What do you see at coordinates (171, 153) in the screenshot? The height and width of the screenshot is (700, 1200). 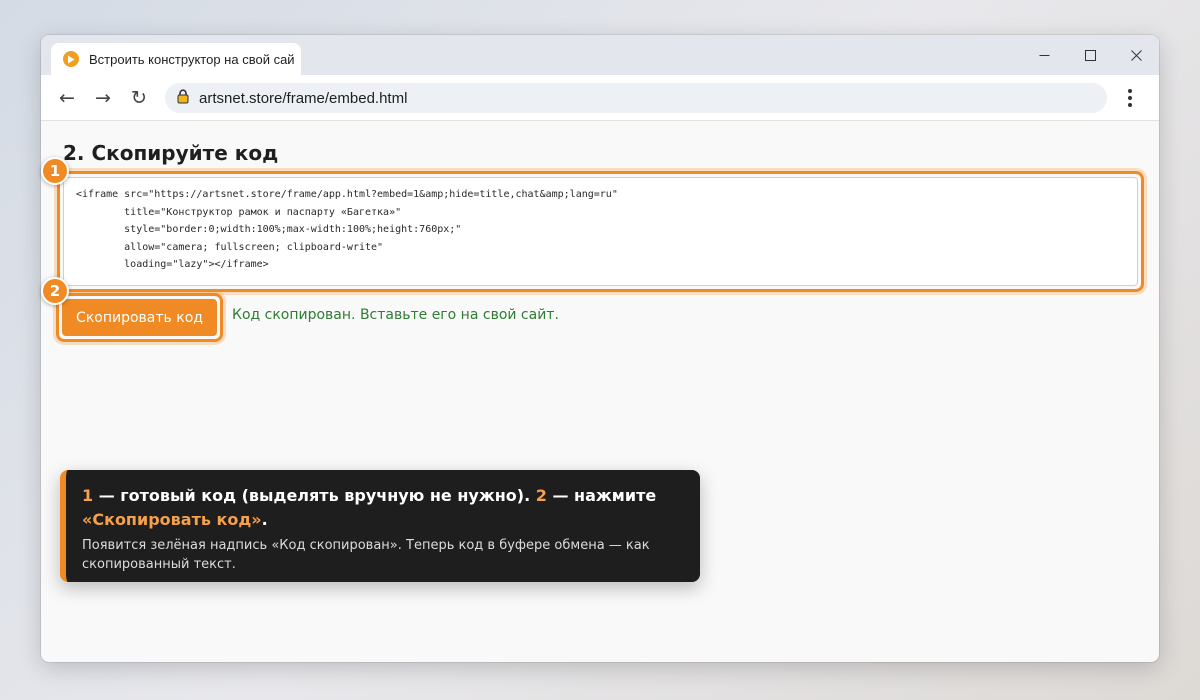 I see `page-heading: 2. Скопируйте код` at bounding box center [171, 153].